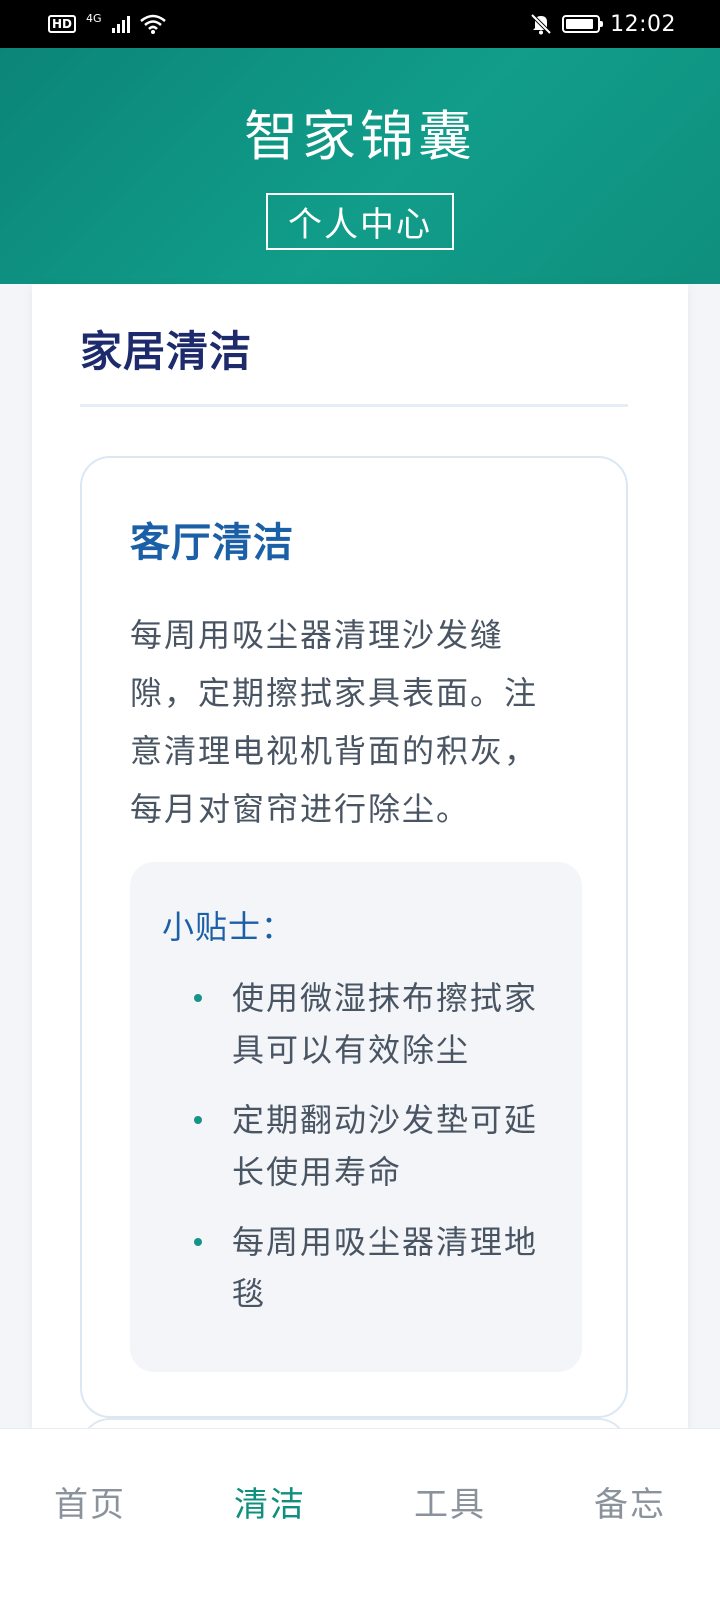  I want to click on app-header: 智家锦囊 个人中心, so click(360, 166).